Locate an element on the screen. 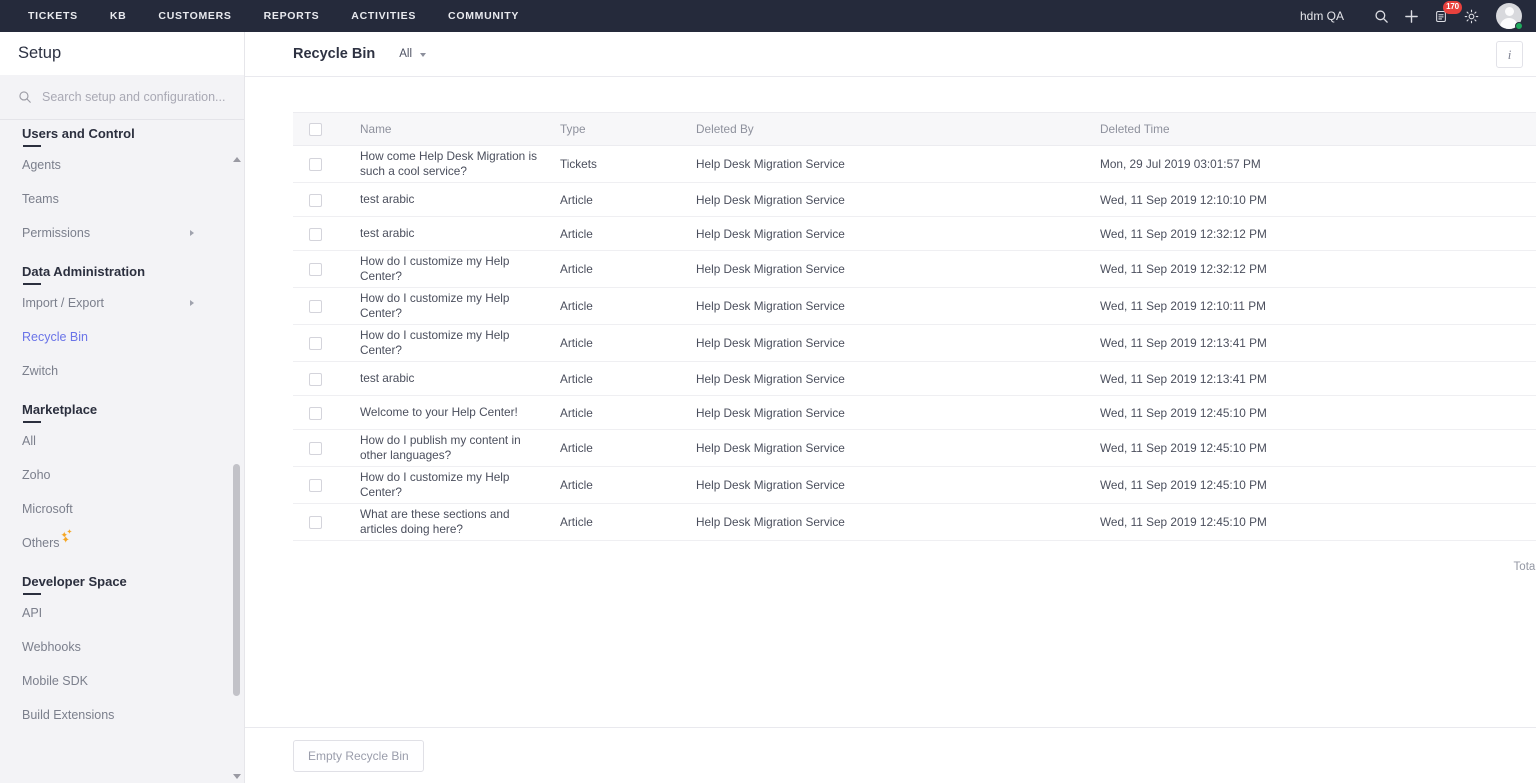  cell-type: Tickets is located at coordinates (628, 164).